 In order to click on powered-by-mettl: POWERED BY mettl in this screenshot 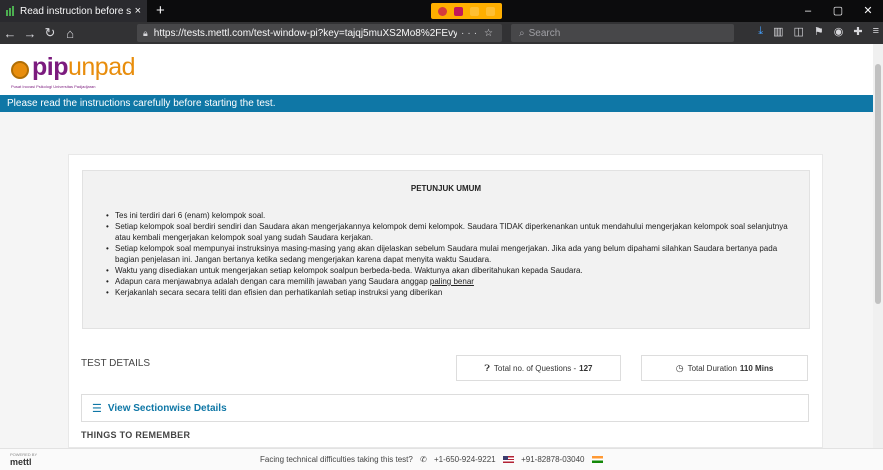, I will do `click(24, 459)`.